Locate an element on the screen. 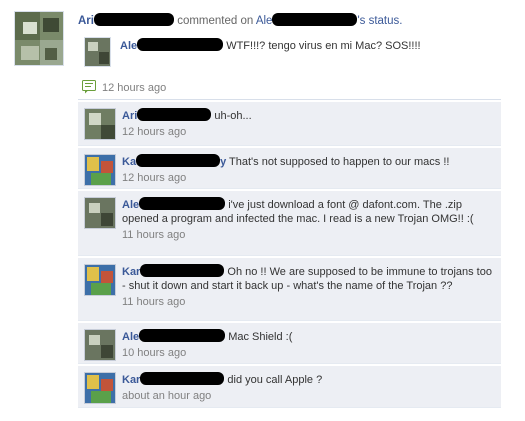 The width and height of the screenshot is (525, 421). status-text: WTF!!!? tengo virus en mi Mac? SOS!!!! is located at coordinates (323, 46).